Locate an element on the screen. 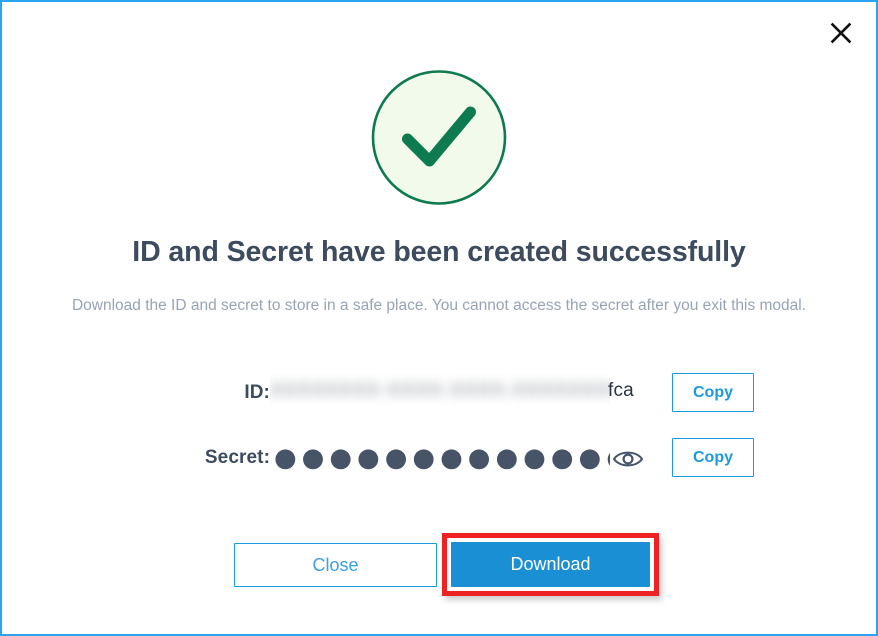 Image resolution: width=878 pixels, height=636 pixels. close-icon is located at coordinates (841, 33).